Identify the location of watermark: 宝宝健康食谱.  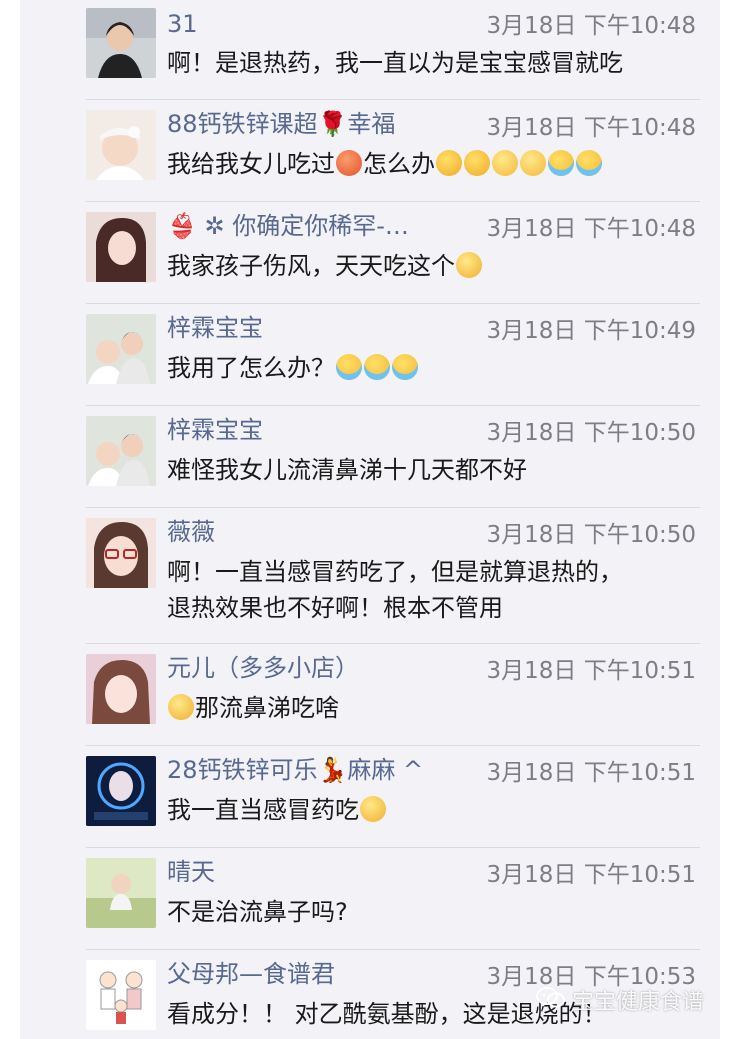
(620, 1002).